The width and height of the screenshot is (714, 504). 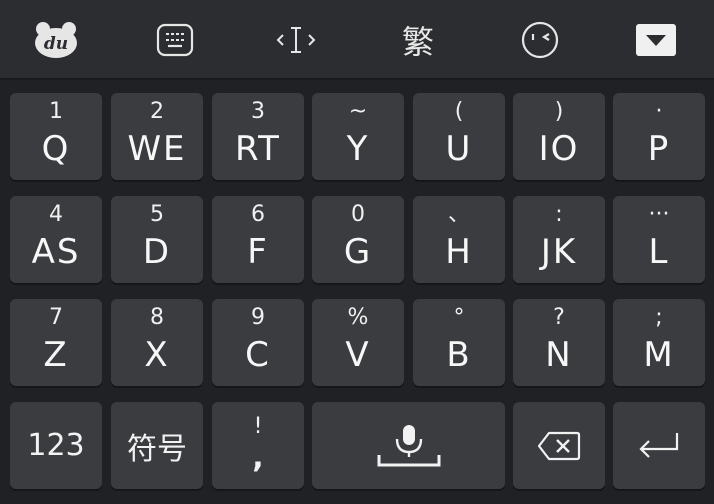 What do you see at coordinates (56, 214) in the screenshot?
I see `key-as-number: 4` at bounding box center [56, 214].